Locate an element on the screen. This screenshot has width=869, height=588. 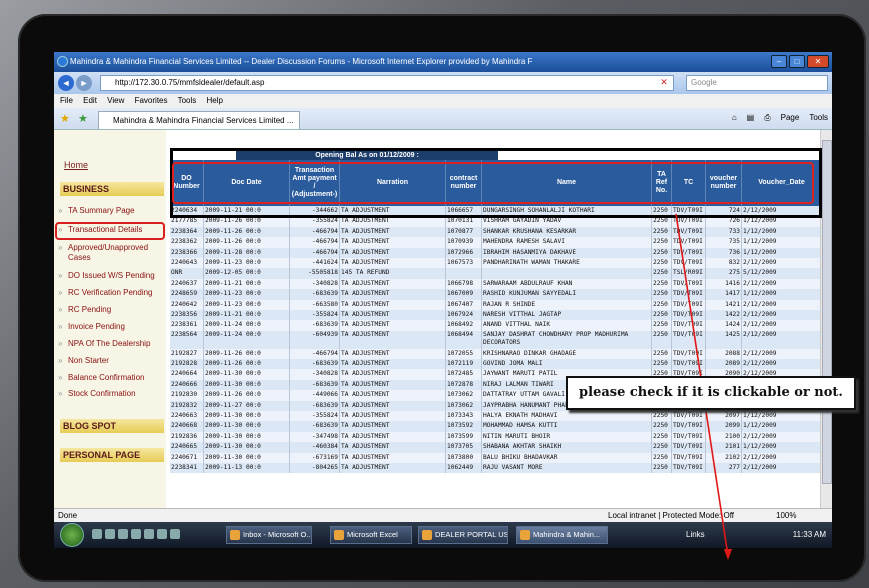
annotation-arrow is located at coordinates (703, 386).